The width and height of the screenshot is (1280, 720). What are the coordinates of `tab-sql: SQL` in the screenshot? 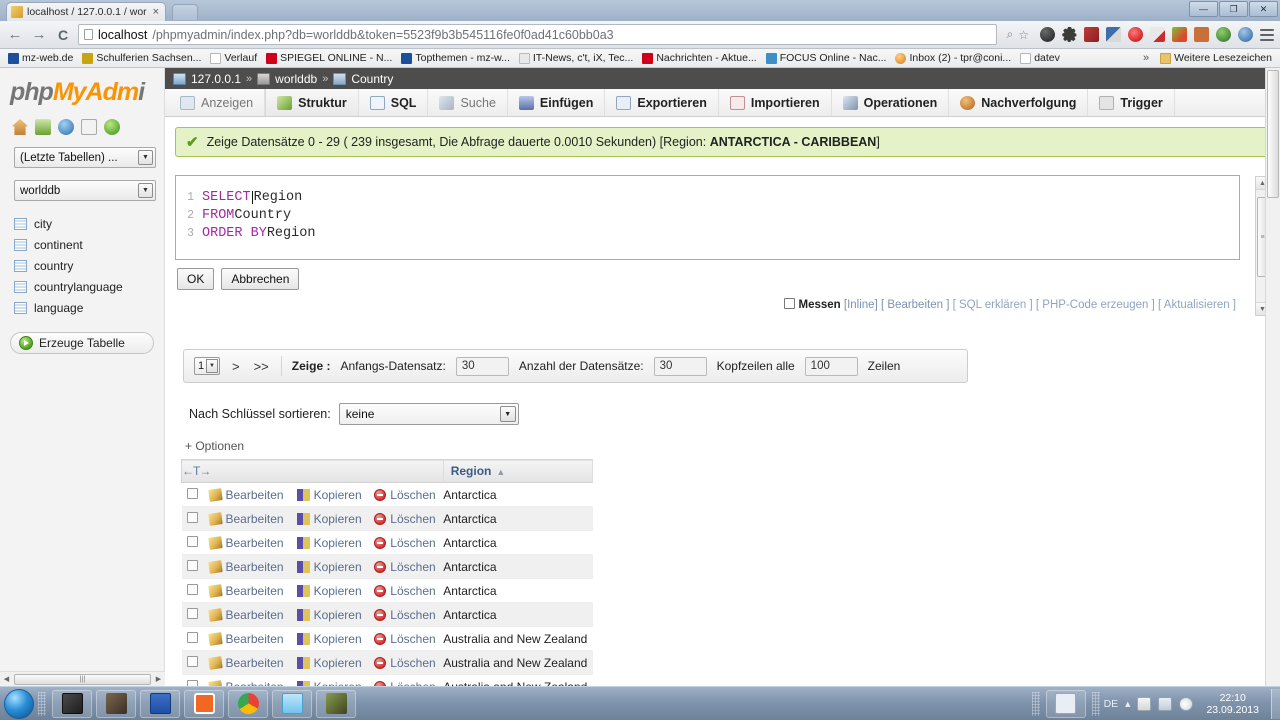 It's located at (394, 102).